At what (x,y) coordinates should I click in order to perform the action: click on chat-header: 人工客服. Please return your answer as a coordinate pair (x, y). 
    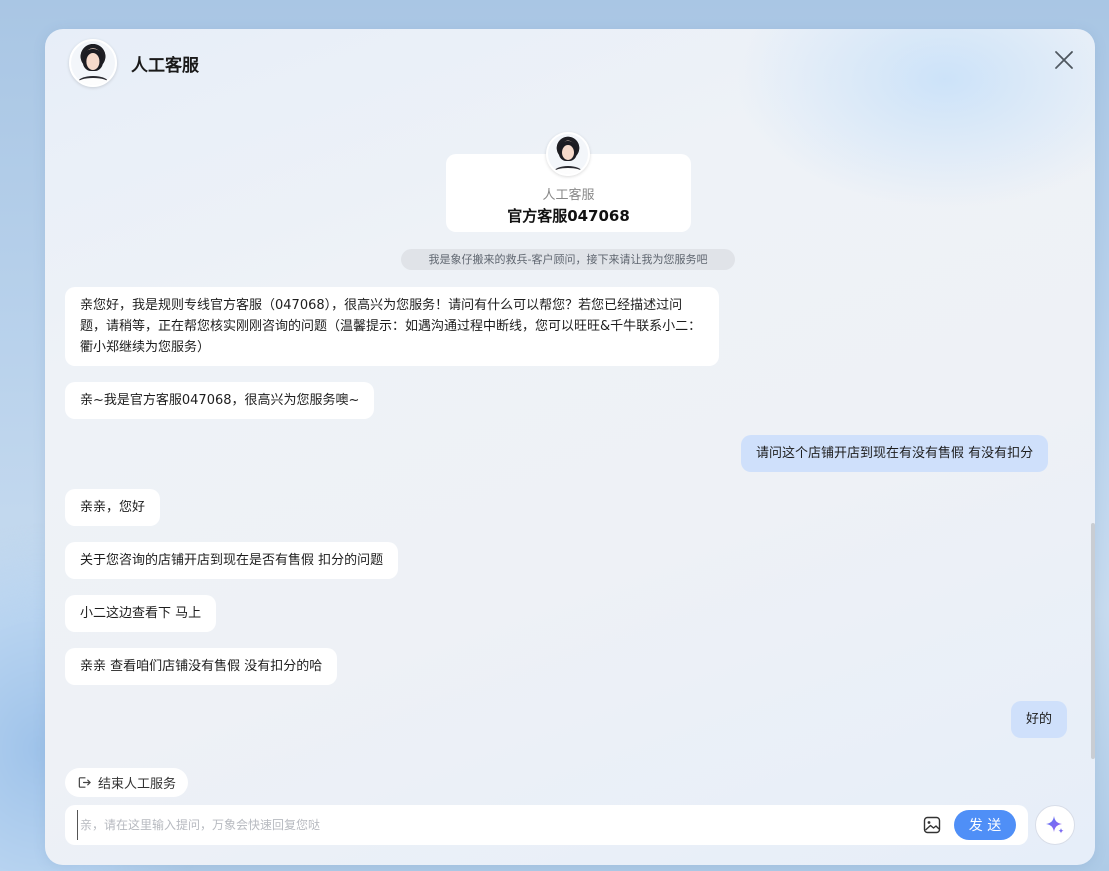
    Looking at the image, I should click on (134, 63).